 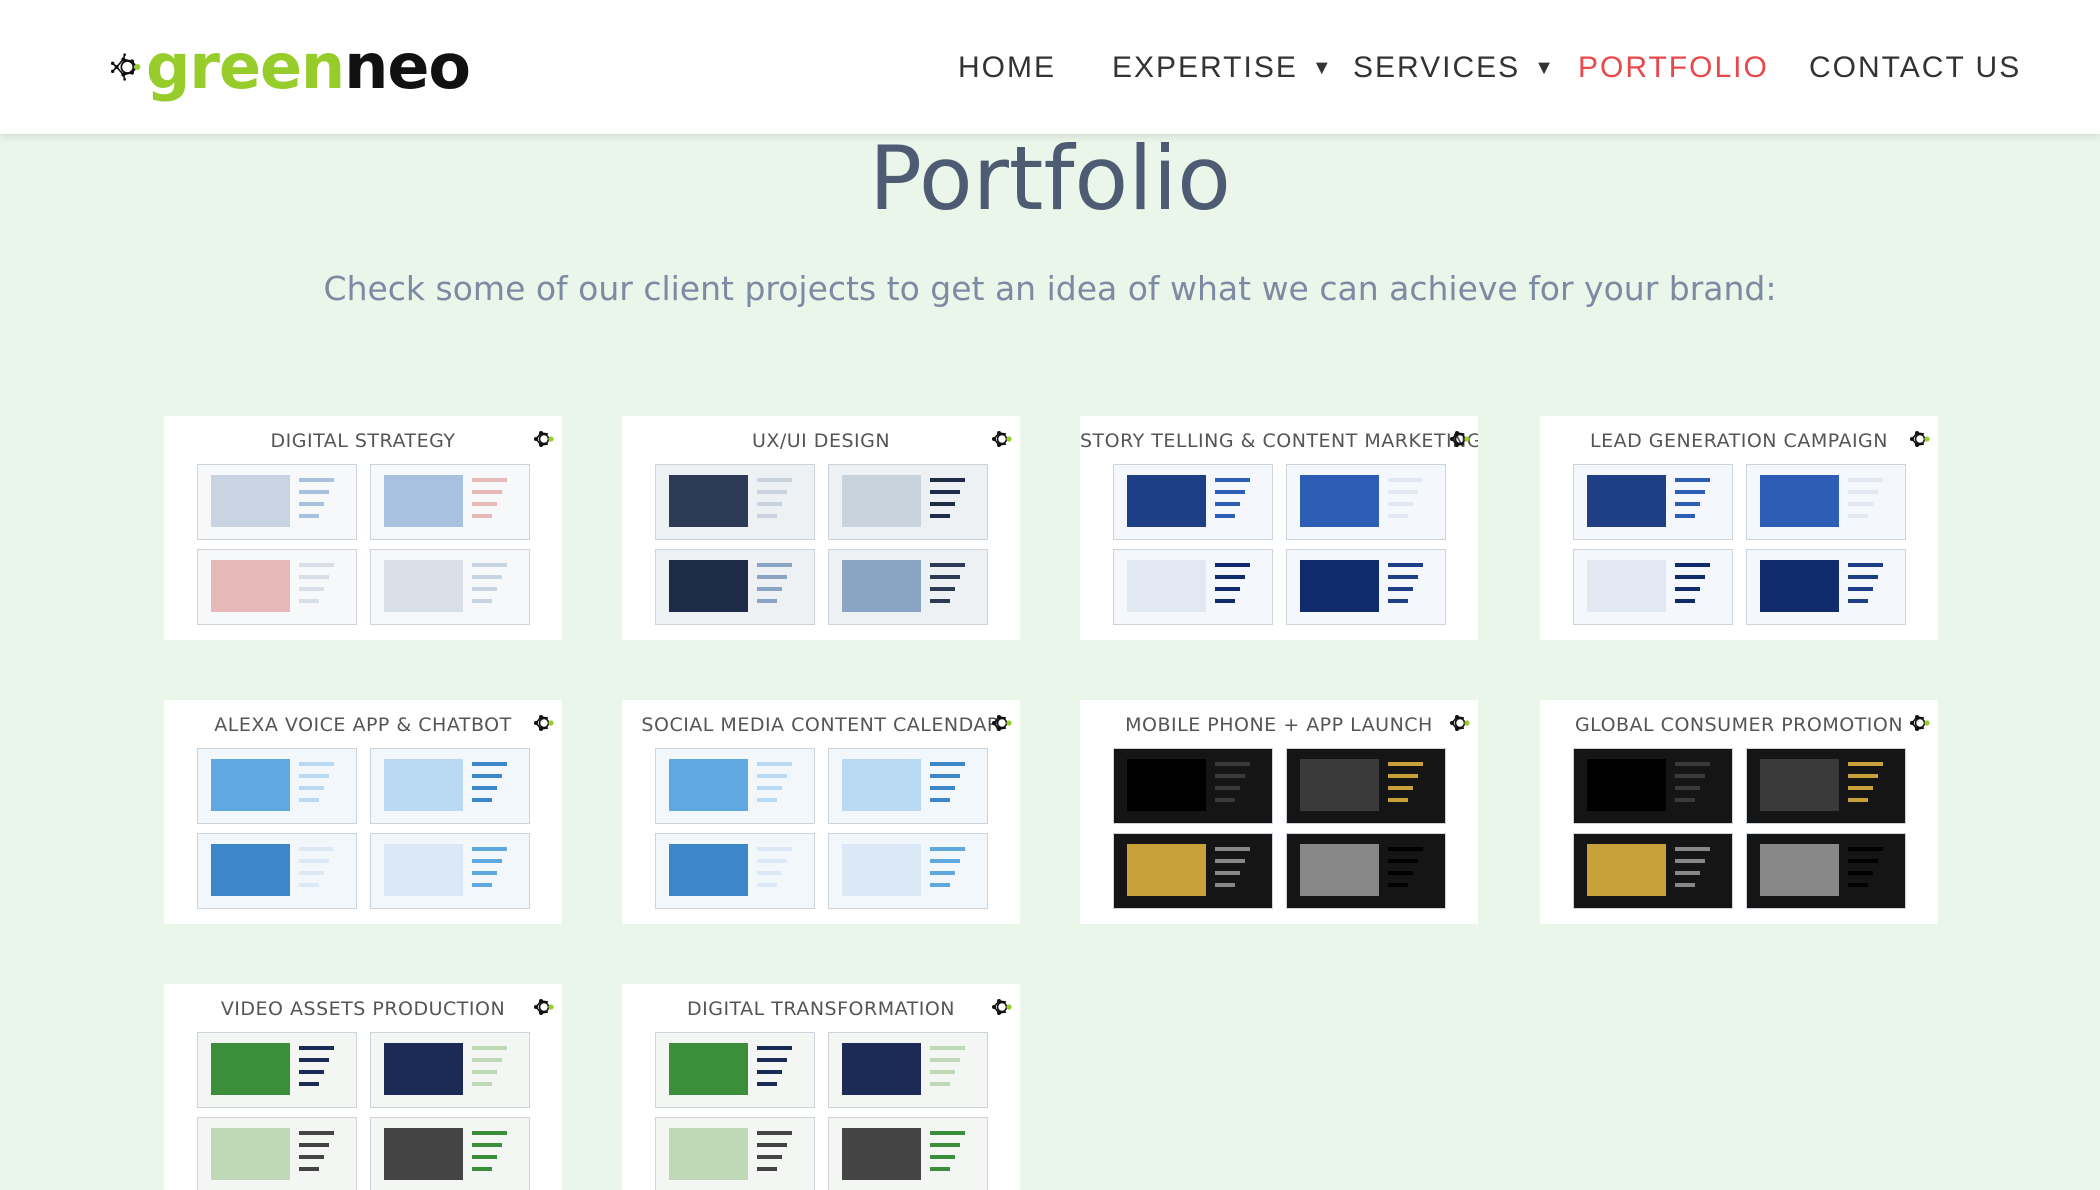 What do you see at coordinates (363, 725) in the screenshot?
I see `portfolio-card-title: ALEXA VOICE APP & CHATBOT` at bounding box center [363, 725].